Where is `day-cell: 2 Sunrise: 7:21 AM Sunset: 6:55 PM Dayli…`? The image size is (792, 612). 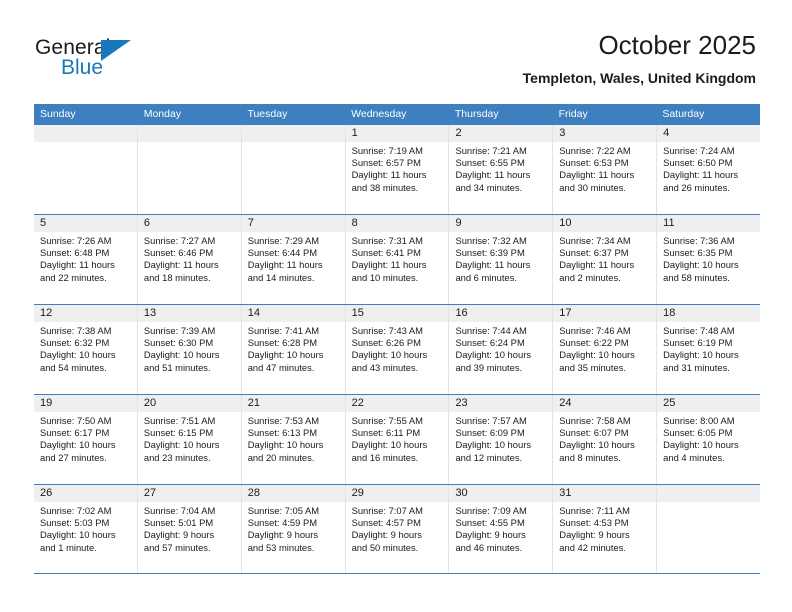 day-cell: 2 Sunrise: 7:21 AM Sunset: 6:55 PM Dayli… is located at coordinates (501, 169).